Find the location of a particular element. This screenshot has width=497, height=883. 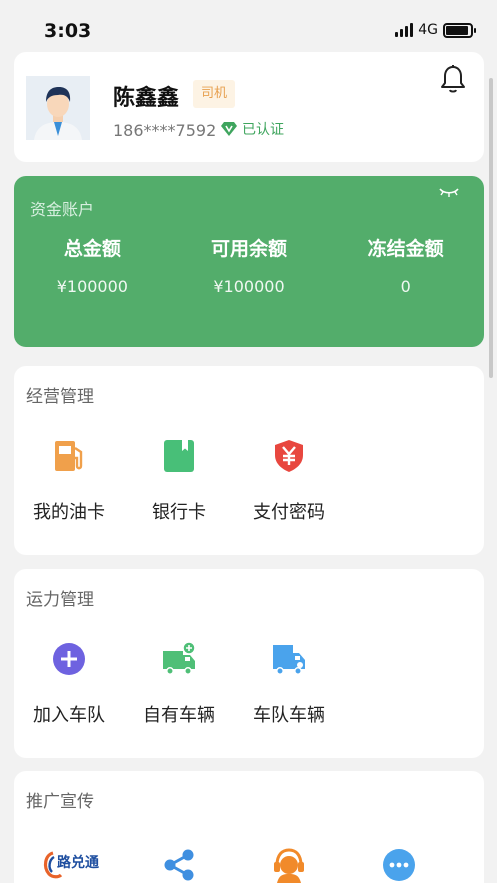

business-management-title: 经营管理 is located at coordinates (60, 397).